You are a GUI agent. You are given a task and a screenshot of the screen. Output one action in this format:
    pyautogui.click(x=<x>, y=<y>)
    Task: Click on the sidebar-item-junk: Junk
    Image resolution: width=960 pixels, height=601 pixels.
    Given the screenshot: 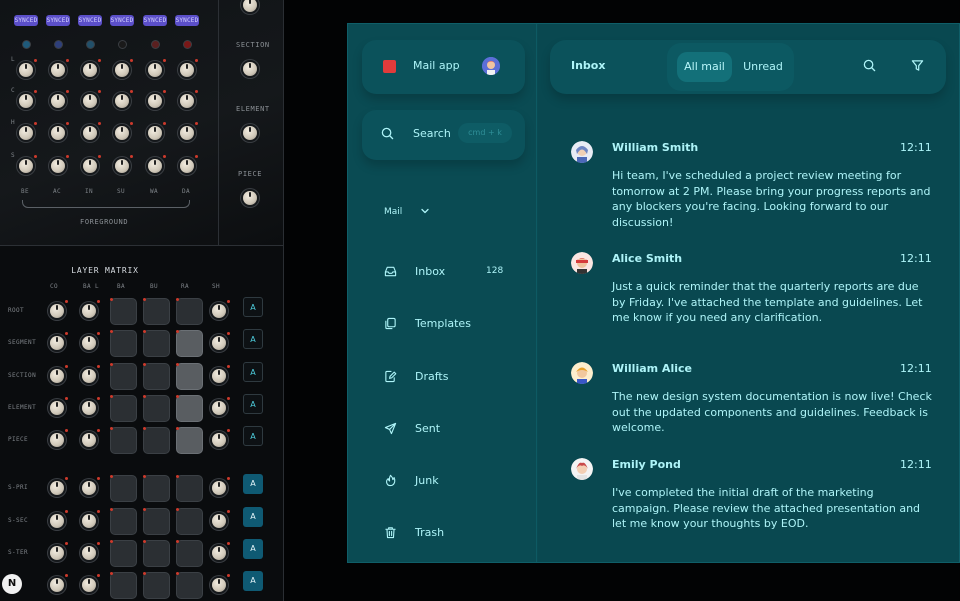 What is the action you would take?
    pyautogui.click(x=442, y=481)
    